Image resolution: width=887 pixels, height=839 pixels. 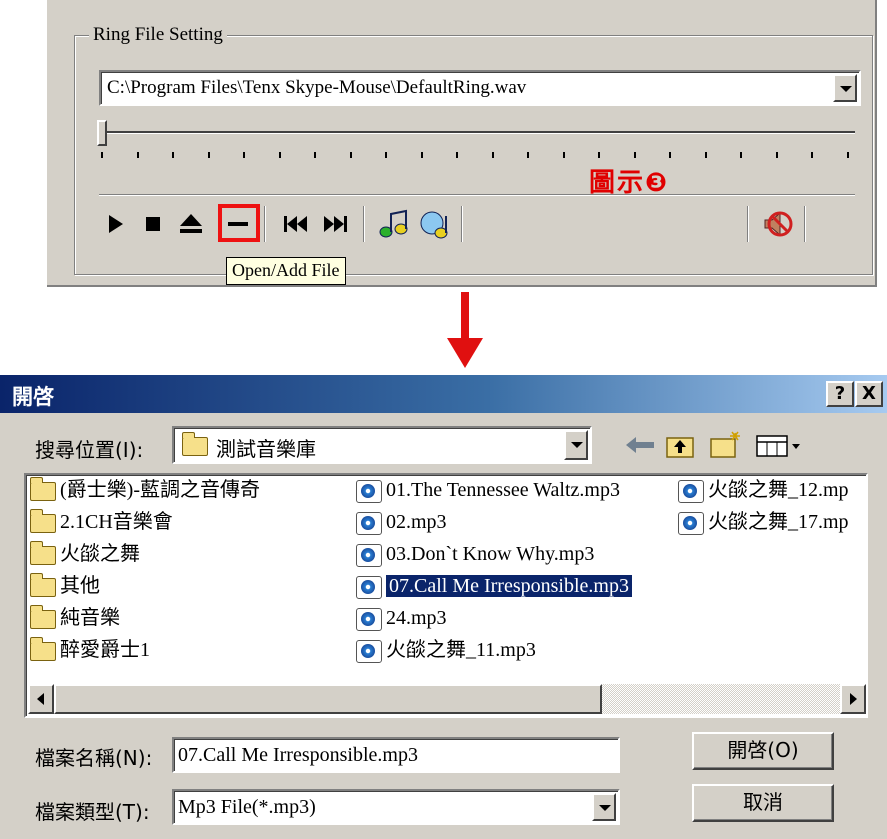 I want to click on item-label: 01.The Tennessee Waltz.mp3, so click(x=503, y=490).